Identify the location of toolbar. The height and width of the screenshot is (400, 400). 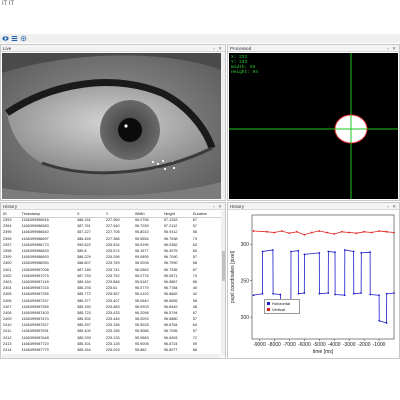
(200, 38).